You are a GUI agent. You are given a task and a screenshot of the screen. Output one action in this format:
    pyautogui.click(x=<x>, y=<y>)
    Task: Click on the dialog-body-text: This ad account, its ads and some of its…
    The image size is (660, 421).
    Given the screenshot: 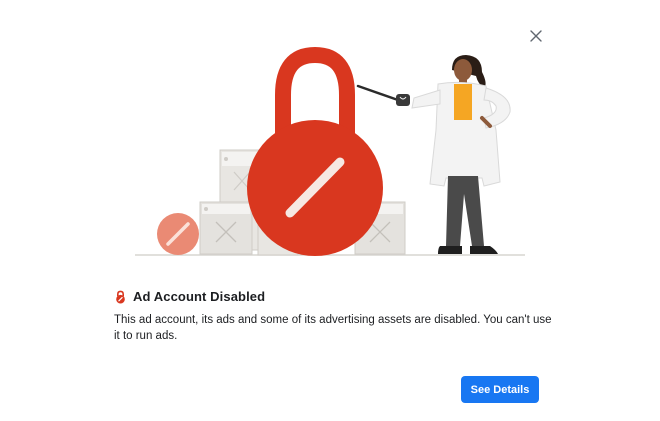 What is the action you would take?
    pyautogui.click(x=333, y=328)
    